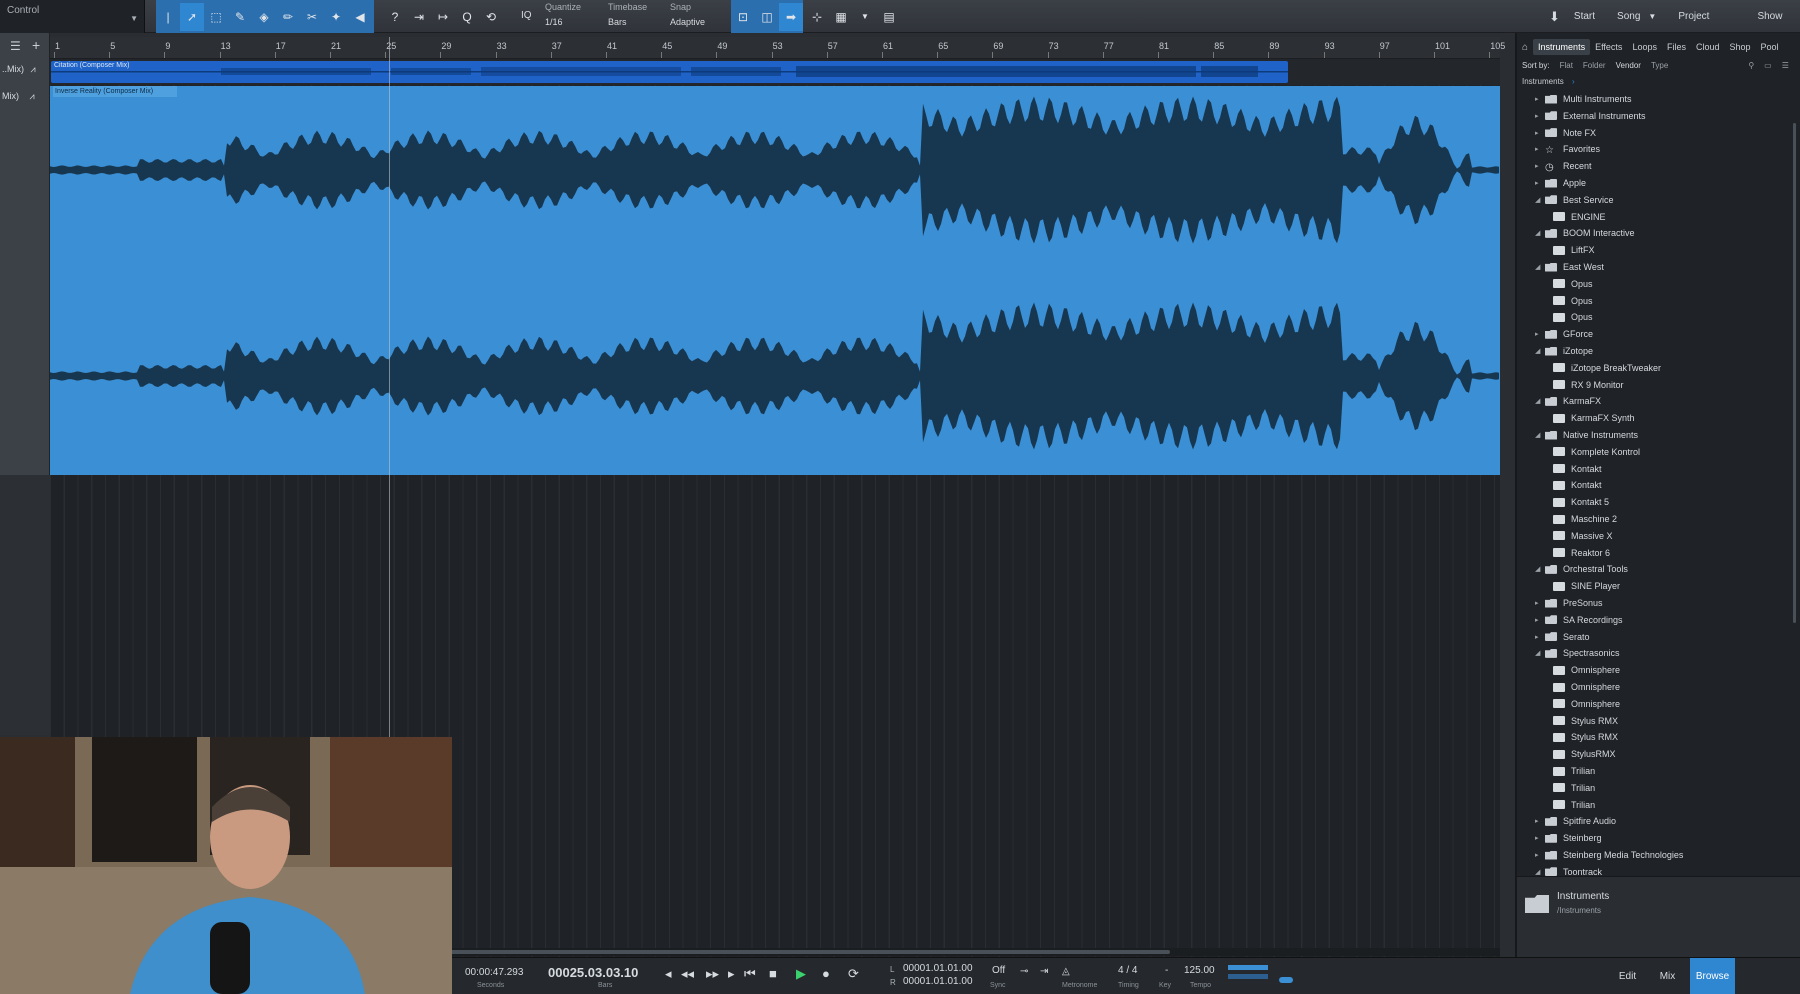 This screenshot has height=994, width=1800. I want to click on volume-toggle, so click(1286, 980).